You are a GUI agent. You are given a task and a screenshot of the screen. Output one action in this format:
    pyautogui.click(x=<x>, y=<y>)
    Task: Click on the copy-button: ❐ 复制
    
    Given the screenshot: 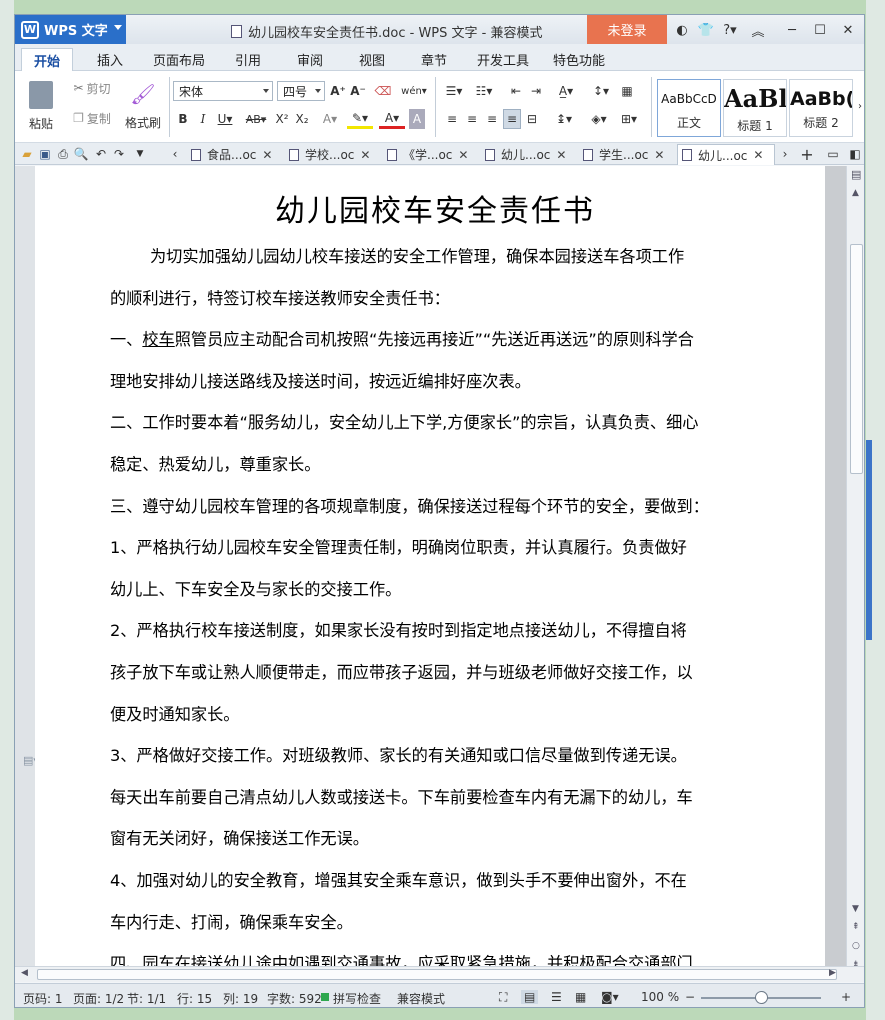 What is the action you would take?
    pyautogui.click(x=92, y=118)
    